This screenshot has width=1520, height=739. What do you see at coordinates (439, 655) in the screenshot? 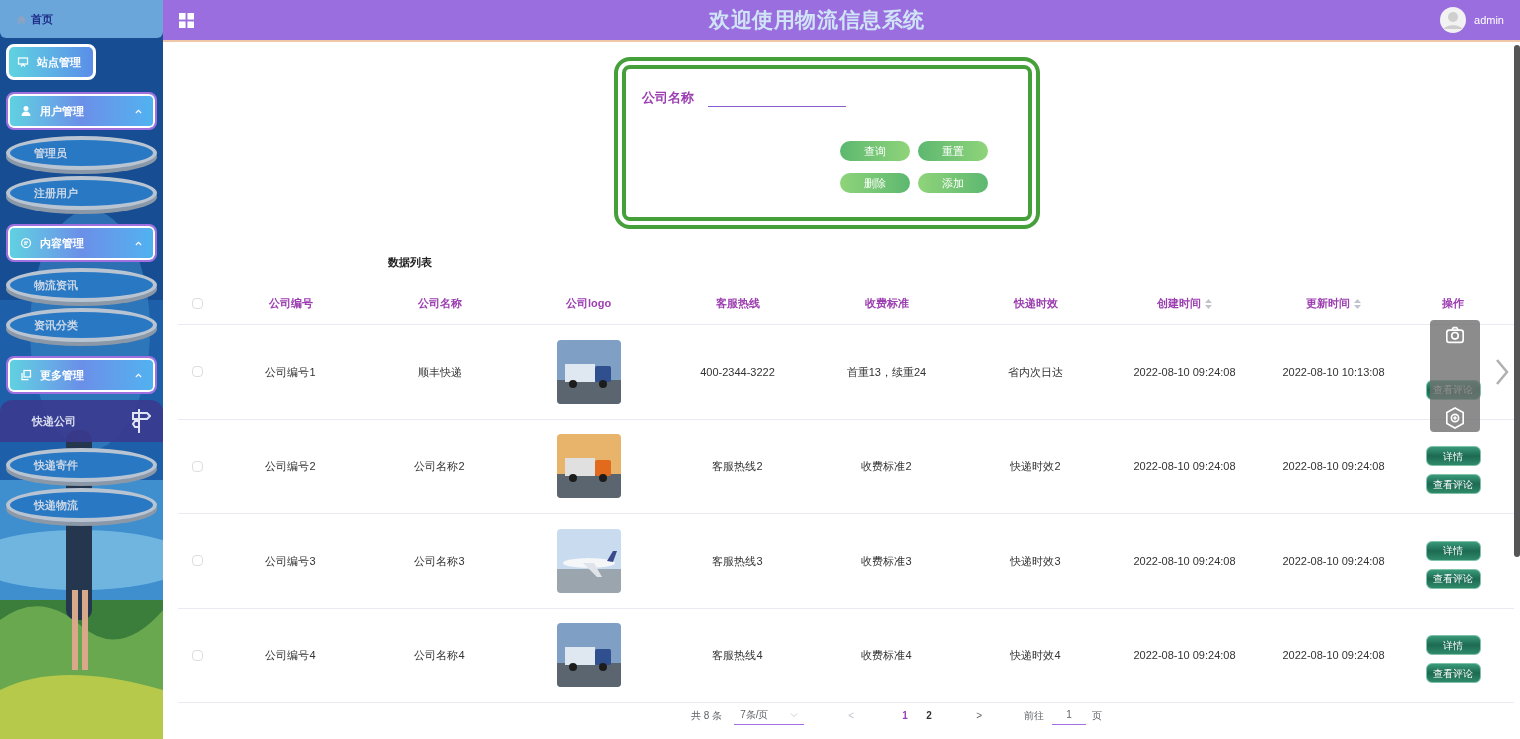
I see `table-cell-text: 公司名称4` at bounding box center [439, 655].